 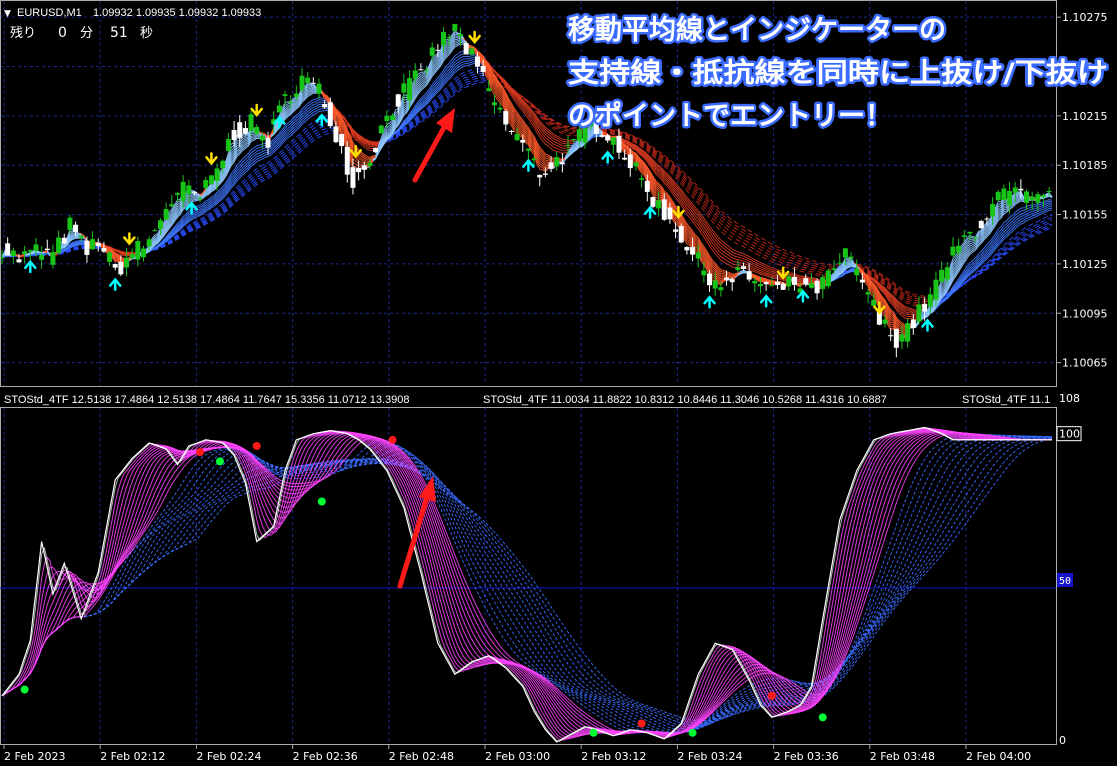 I want to click on time-axis-label: 2 Feb 02:36, so click(x=325, y=756).